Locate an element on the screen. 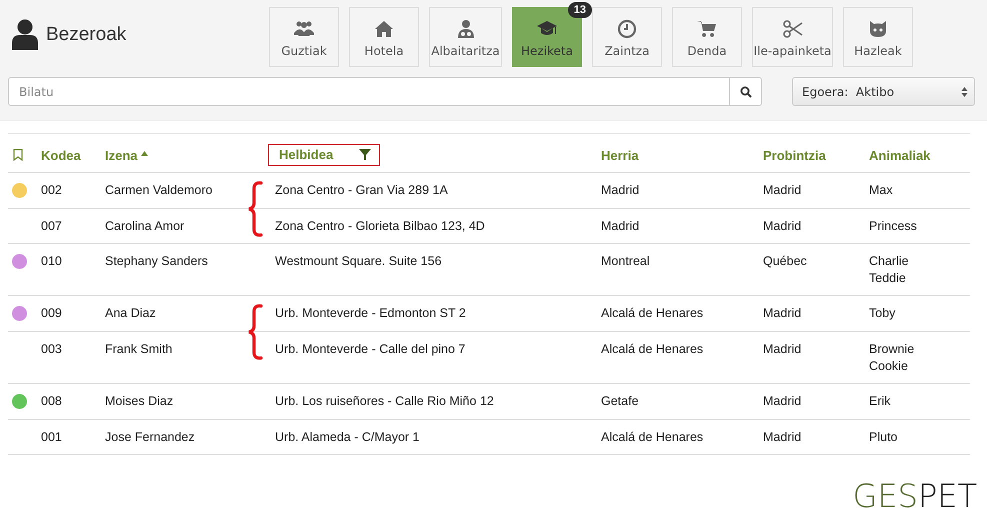  column-header: Probintzia is located at coordinates (794, 155).